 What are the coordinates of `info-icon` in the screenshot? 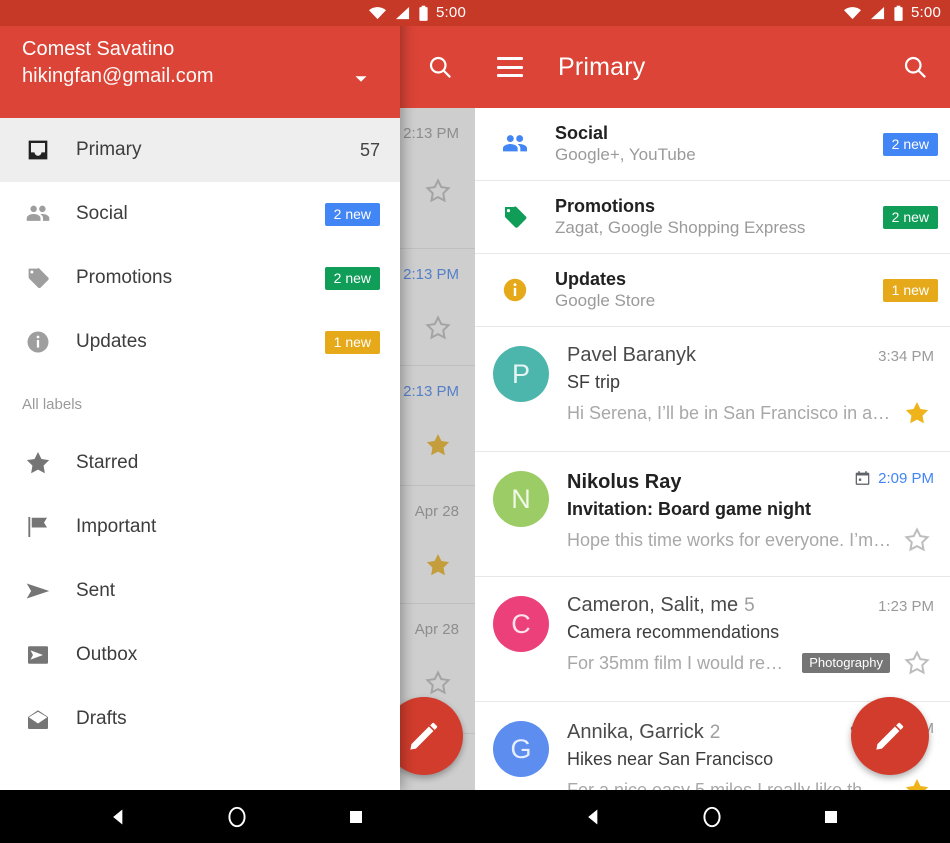 It's located at (515, 290).